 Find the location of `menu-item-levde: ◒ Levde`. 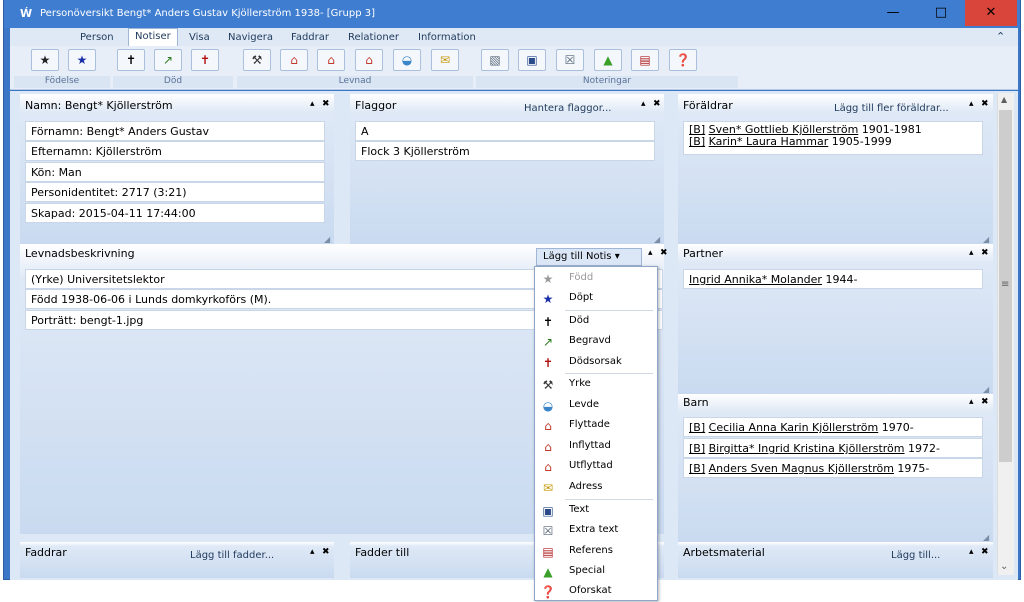

menu-item-levde: ◒ Levde is located at coordinates (596, 406).